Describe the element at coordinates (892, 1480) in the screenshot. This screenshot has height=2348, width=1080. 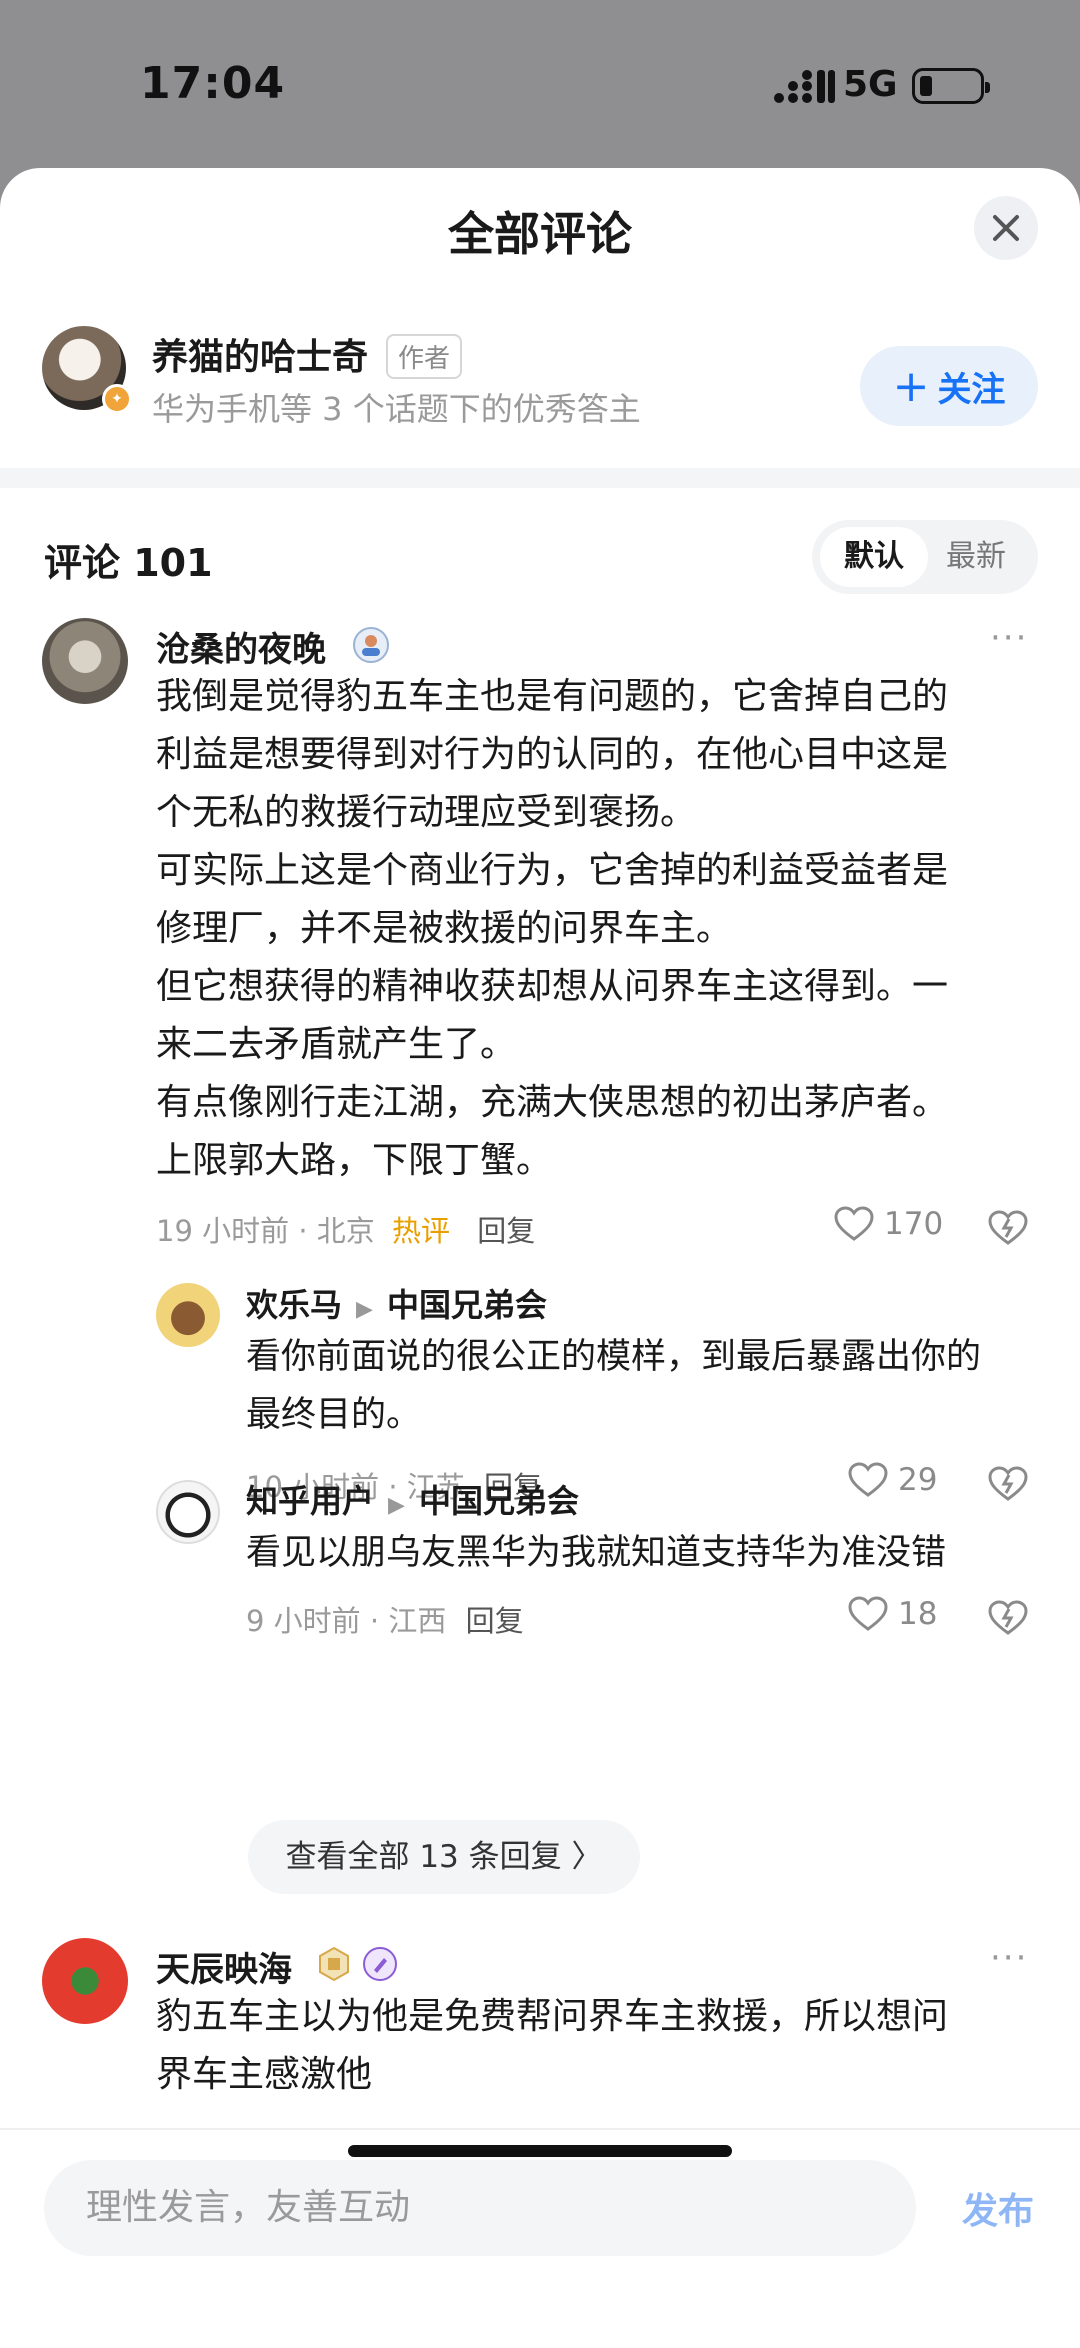
I see `like-button: 29` at that location.